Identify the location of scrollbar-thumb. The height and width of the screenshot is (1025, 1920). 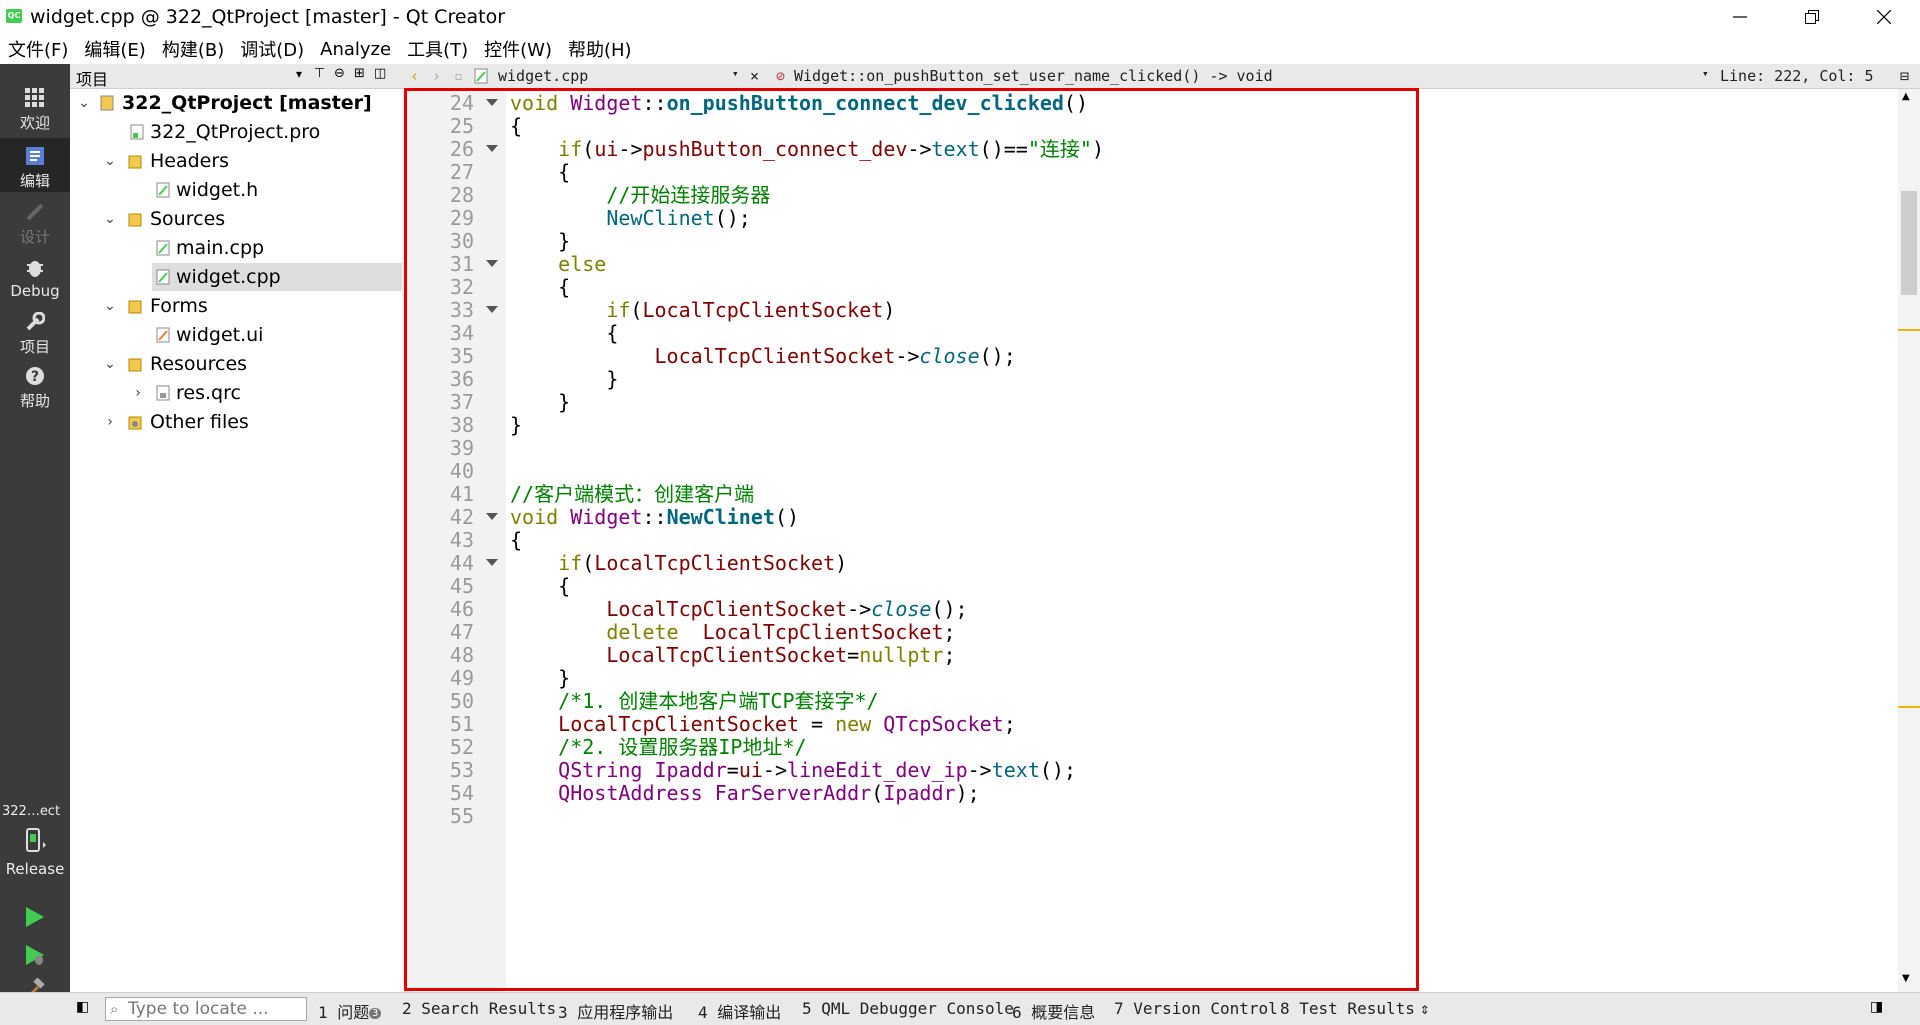
(1909, 243).